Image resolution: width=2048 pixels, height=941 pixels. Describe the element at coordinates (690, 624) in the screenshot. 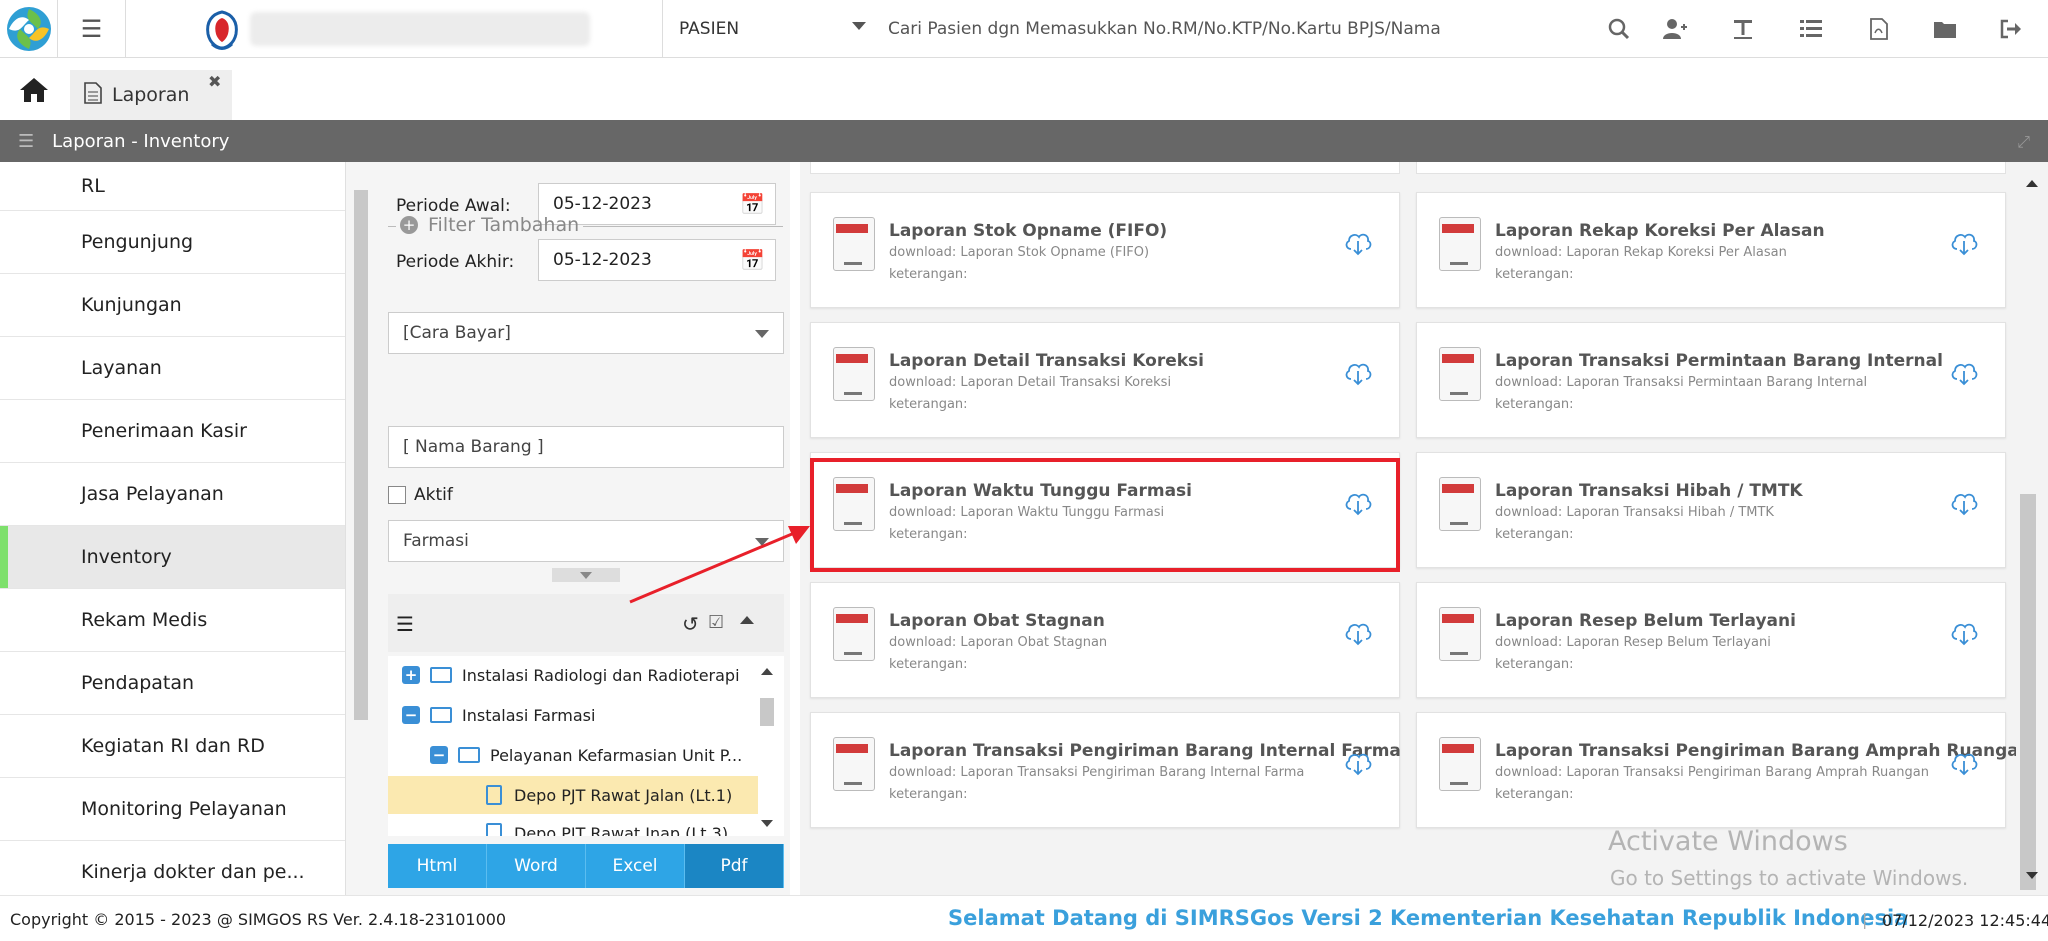

I see `history-icon: ↺` at that location.